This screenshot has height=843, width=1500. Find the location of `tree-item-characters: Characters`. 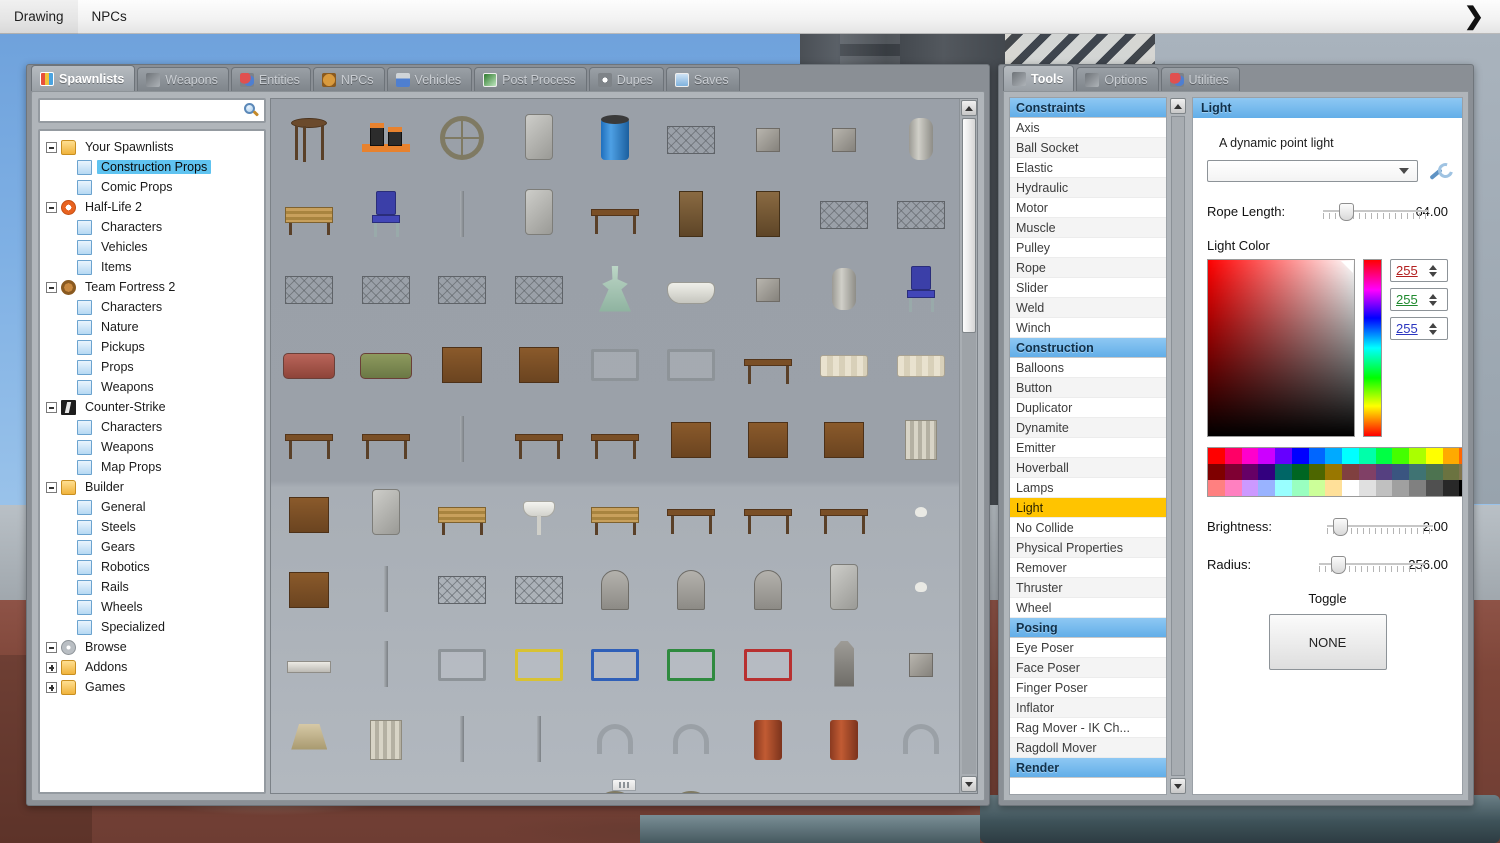

tree-item-characters: Characters is located at coordinates (153, 227).